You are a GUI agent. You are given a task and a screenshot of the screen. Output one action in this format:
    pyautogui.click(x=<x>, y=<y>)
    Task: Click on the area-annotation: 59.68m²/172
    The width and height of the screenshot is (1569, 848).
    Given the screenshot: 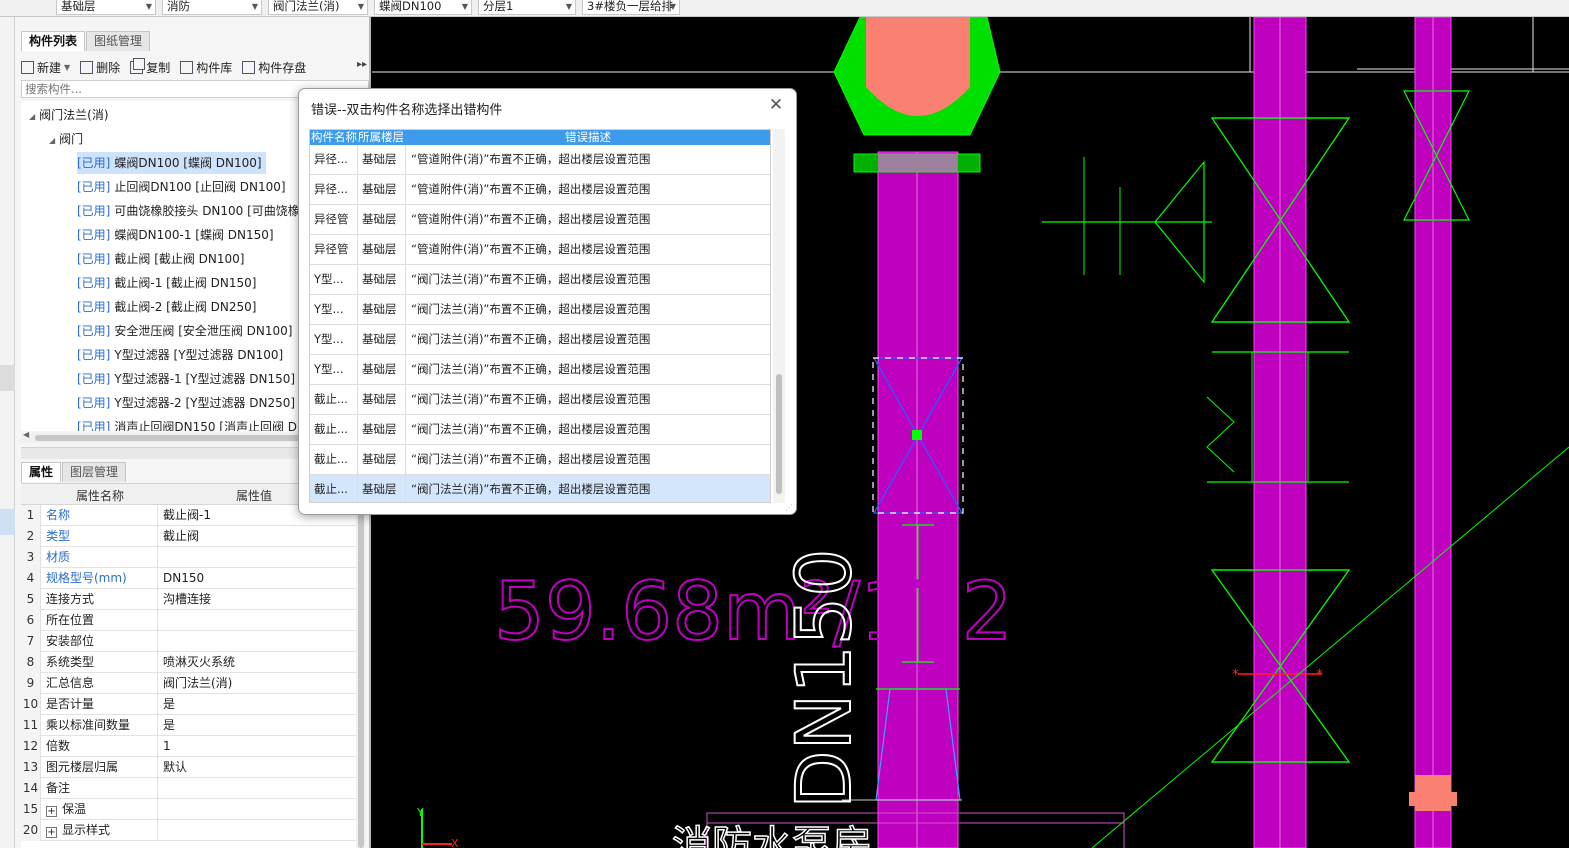 What is the action you would take?
    pyautogui.click(x=753, y=611)
    